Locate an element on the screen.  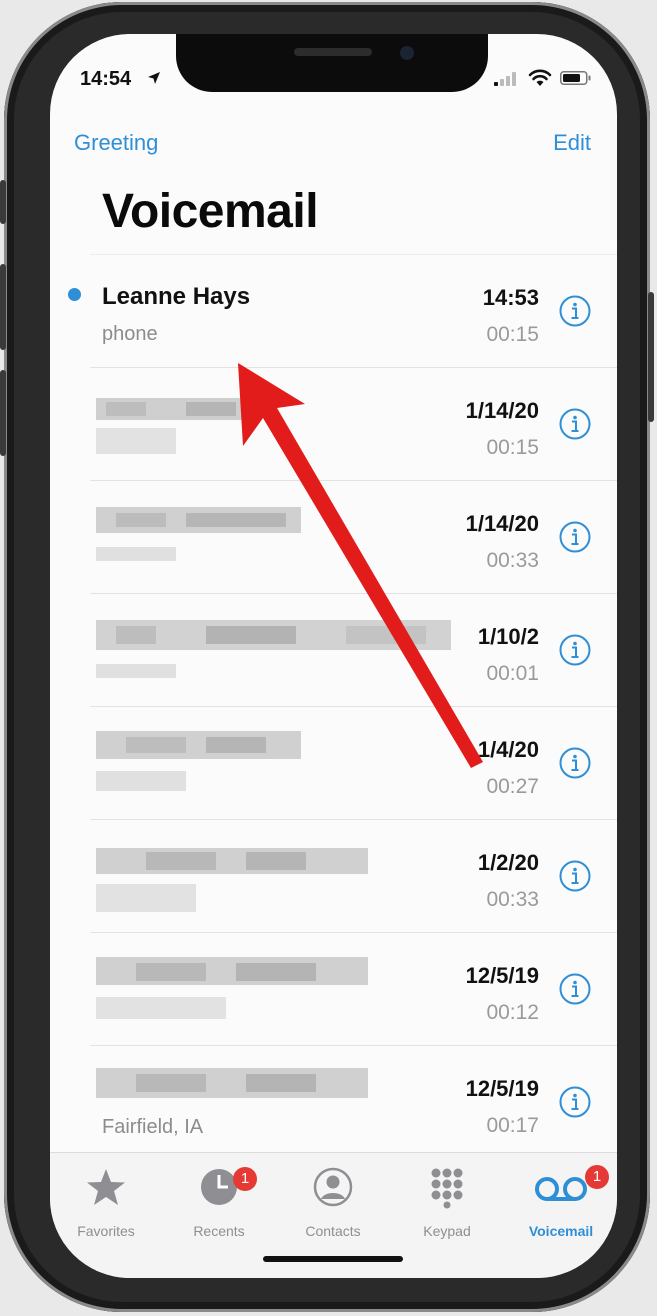
voicemail-duration: 00:01 is located at coordinates (512, 673).